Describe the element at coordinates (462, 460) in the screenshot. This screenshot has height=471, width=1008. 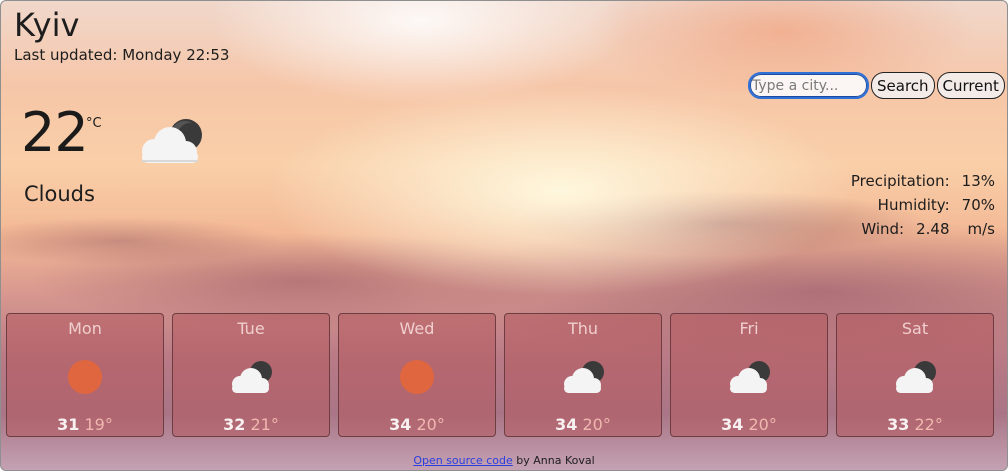
I see `source-code-link: Open source code` at that location.